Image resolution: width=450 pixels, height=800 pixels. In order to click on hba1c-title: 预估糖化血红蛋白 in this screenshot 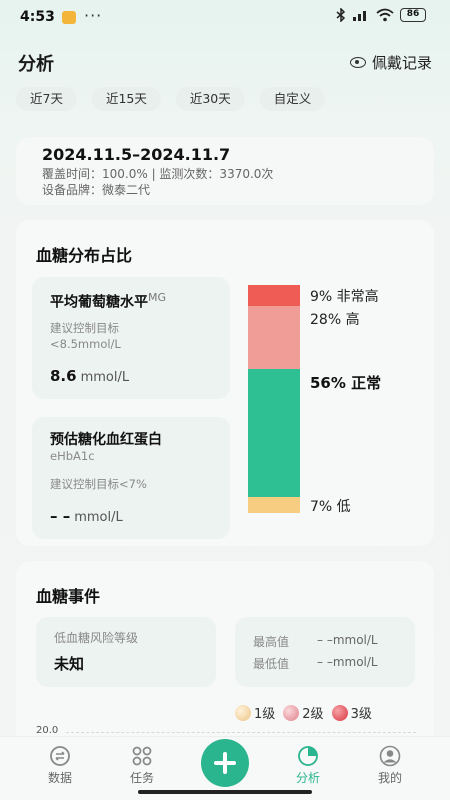, I will do `click(106, 440)`.